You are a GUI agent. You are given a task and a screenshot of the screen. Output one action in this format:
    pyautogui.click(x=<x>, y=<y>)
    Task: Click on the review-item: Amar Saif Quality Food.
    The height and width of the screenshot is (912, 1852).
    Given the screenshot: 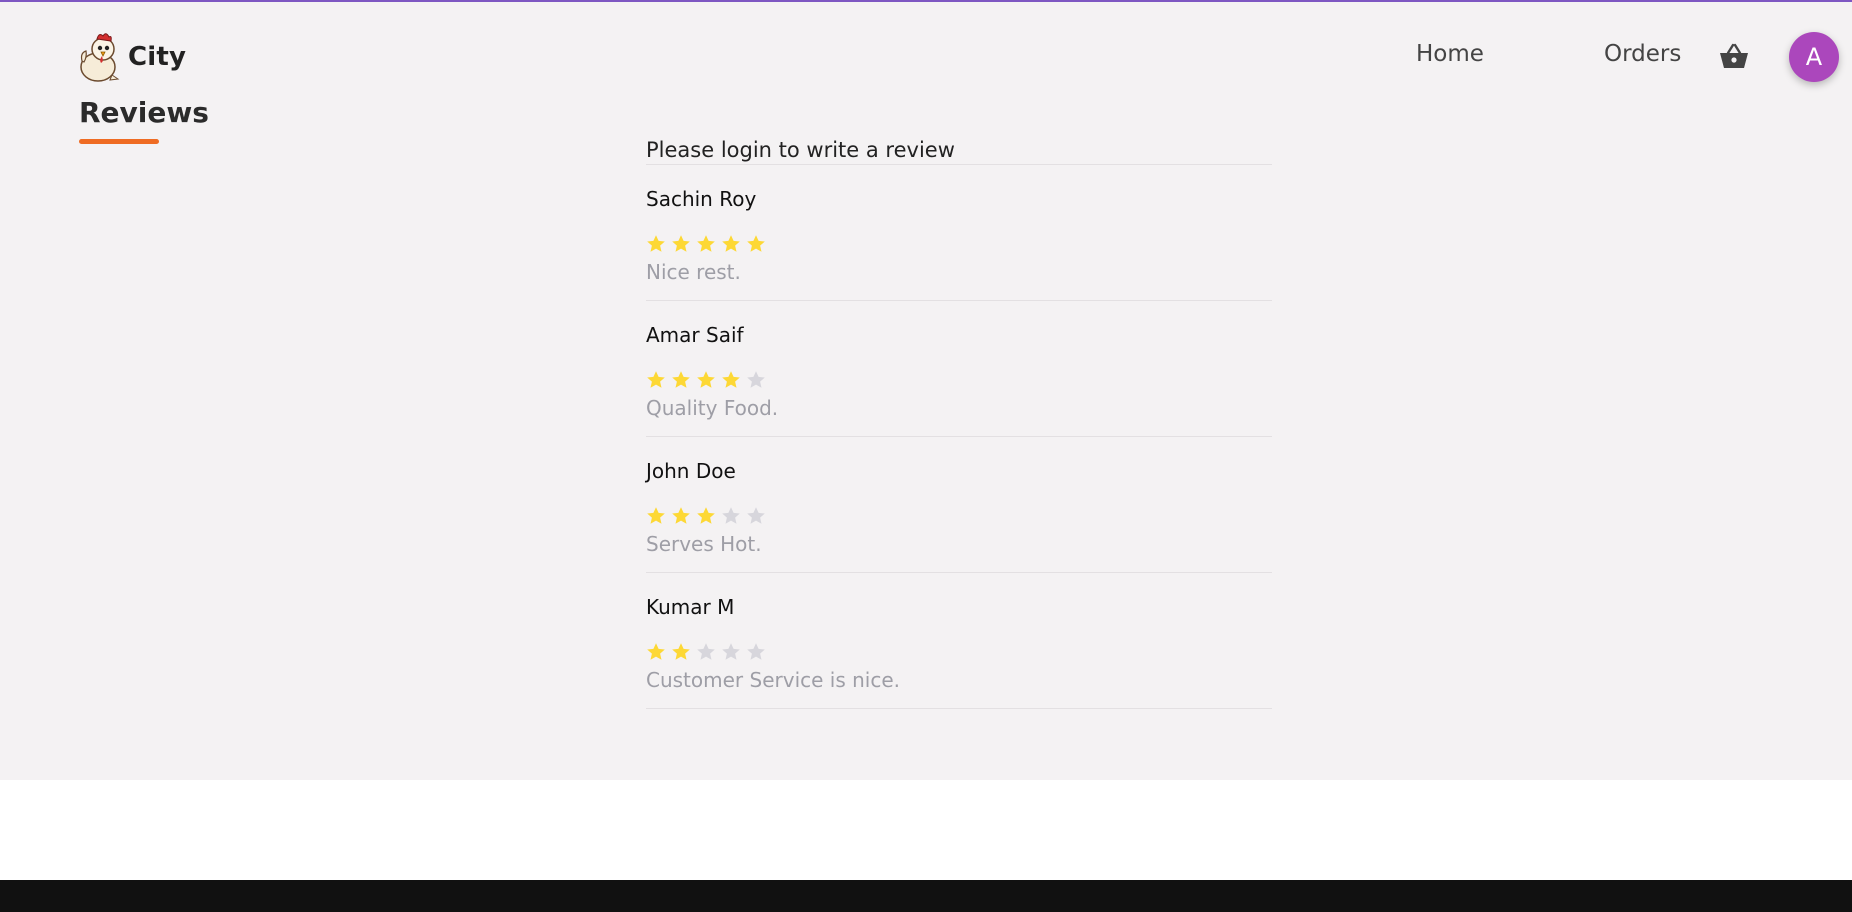 What is the action you would take?
    pyautogui.click(x=959, y=369)
    